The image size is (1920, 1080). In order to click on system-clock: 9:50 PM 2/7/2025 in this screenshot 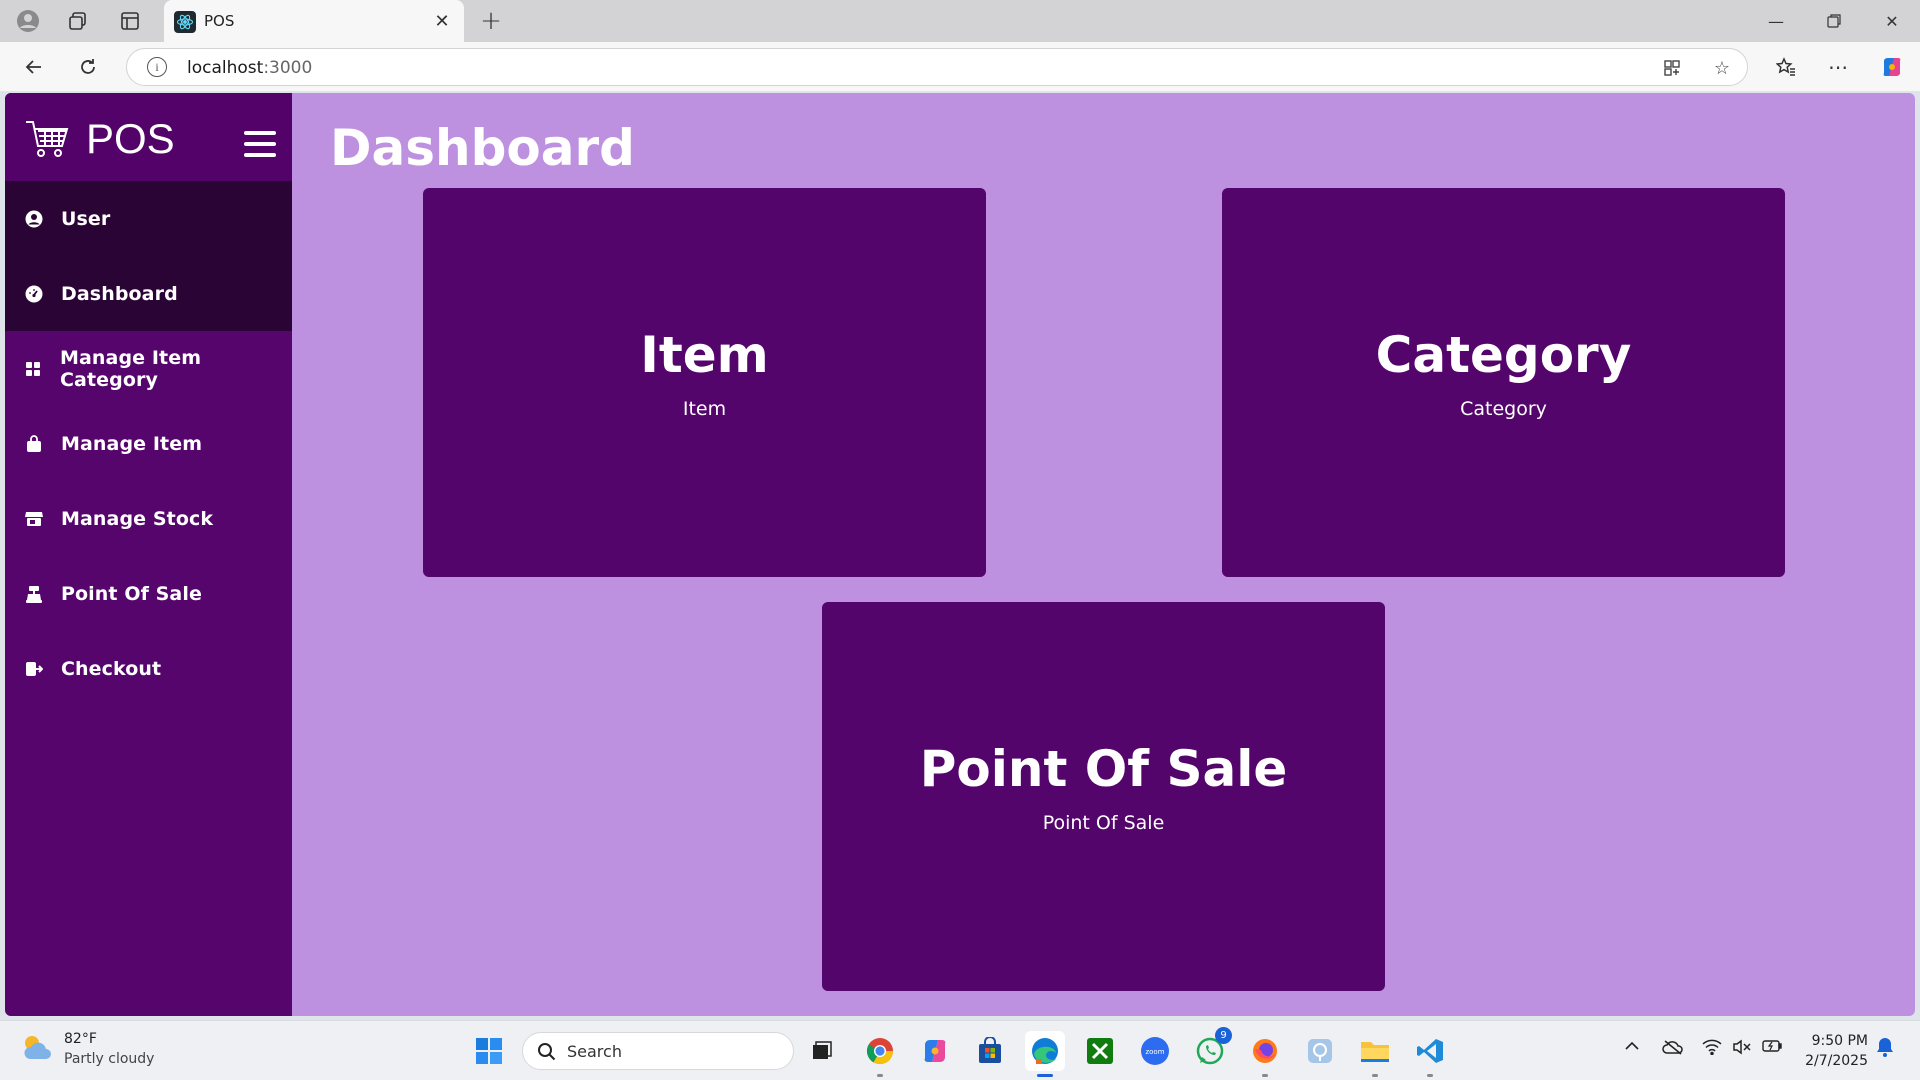, I will do `click(1829, 1051)`.